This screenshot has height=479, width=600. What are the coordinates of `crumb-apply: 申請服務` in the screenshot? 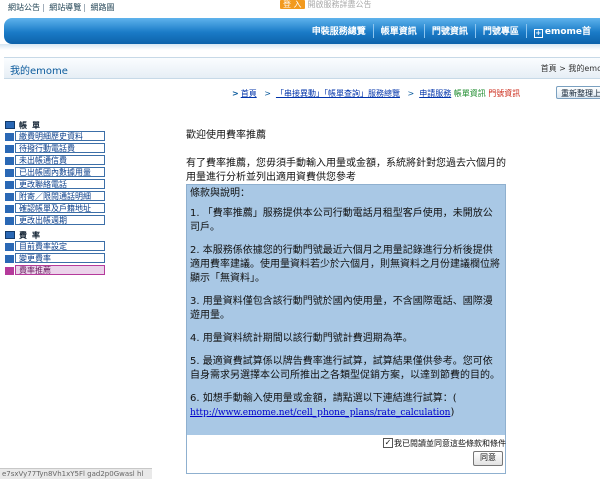 It's located at (435, 93).